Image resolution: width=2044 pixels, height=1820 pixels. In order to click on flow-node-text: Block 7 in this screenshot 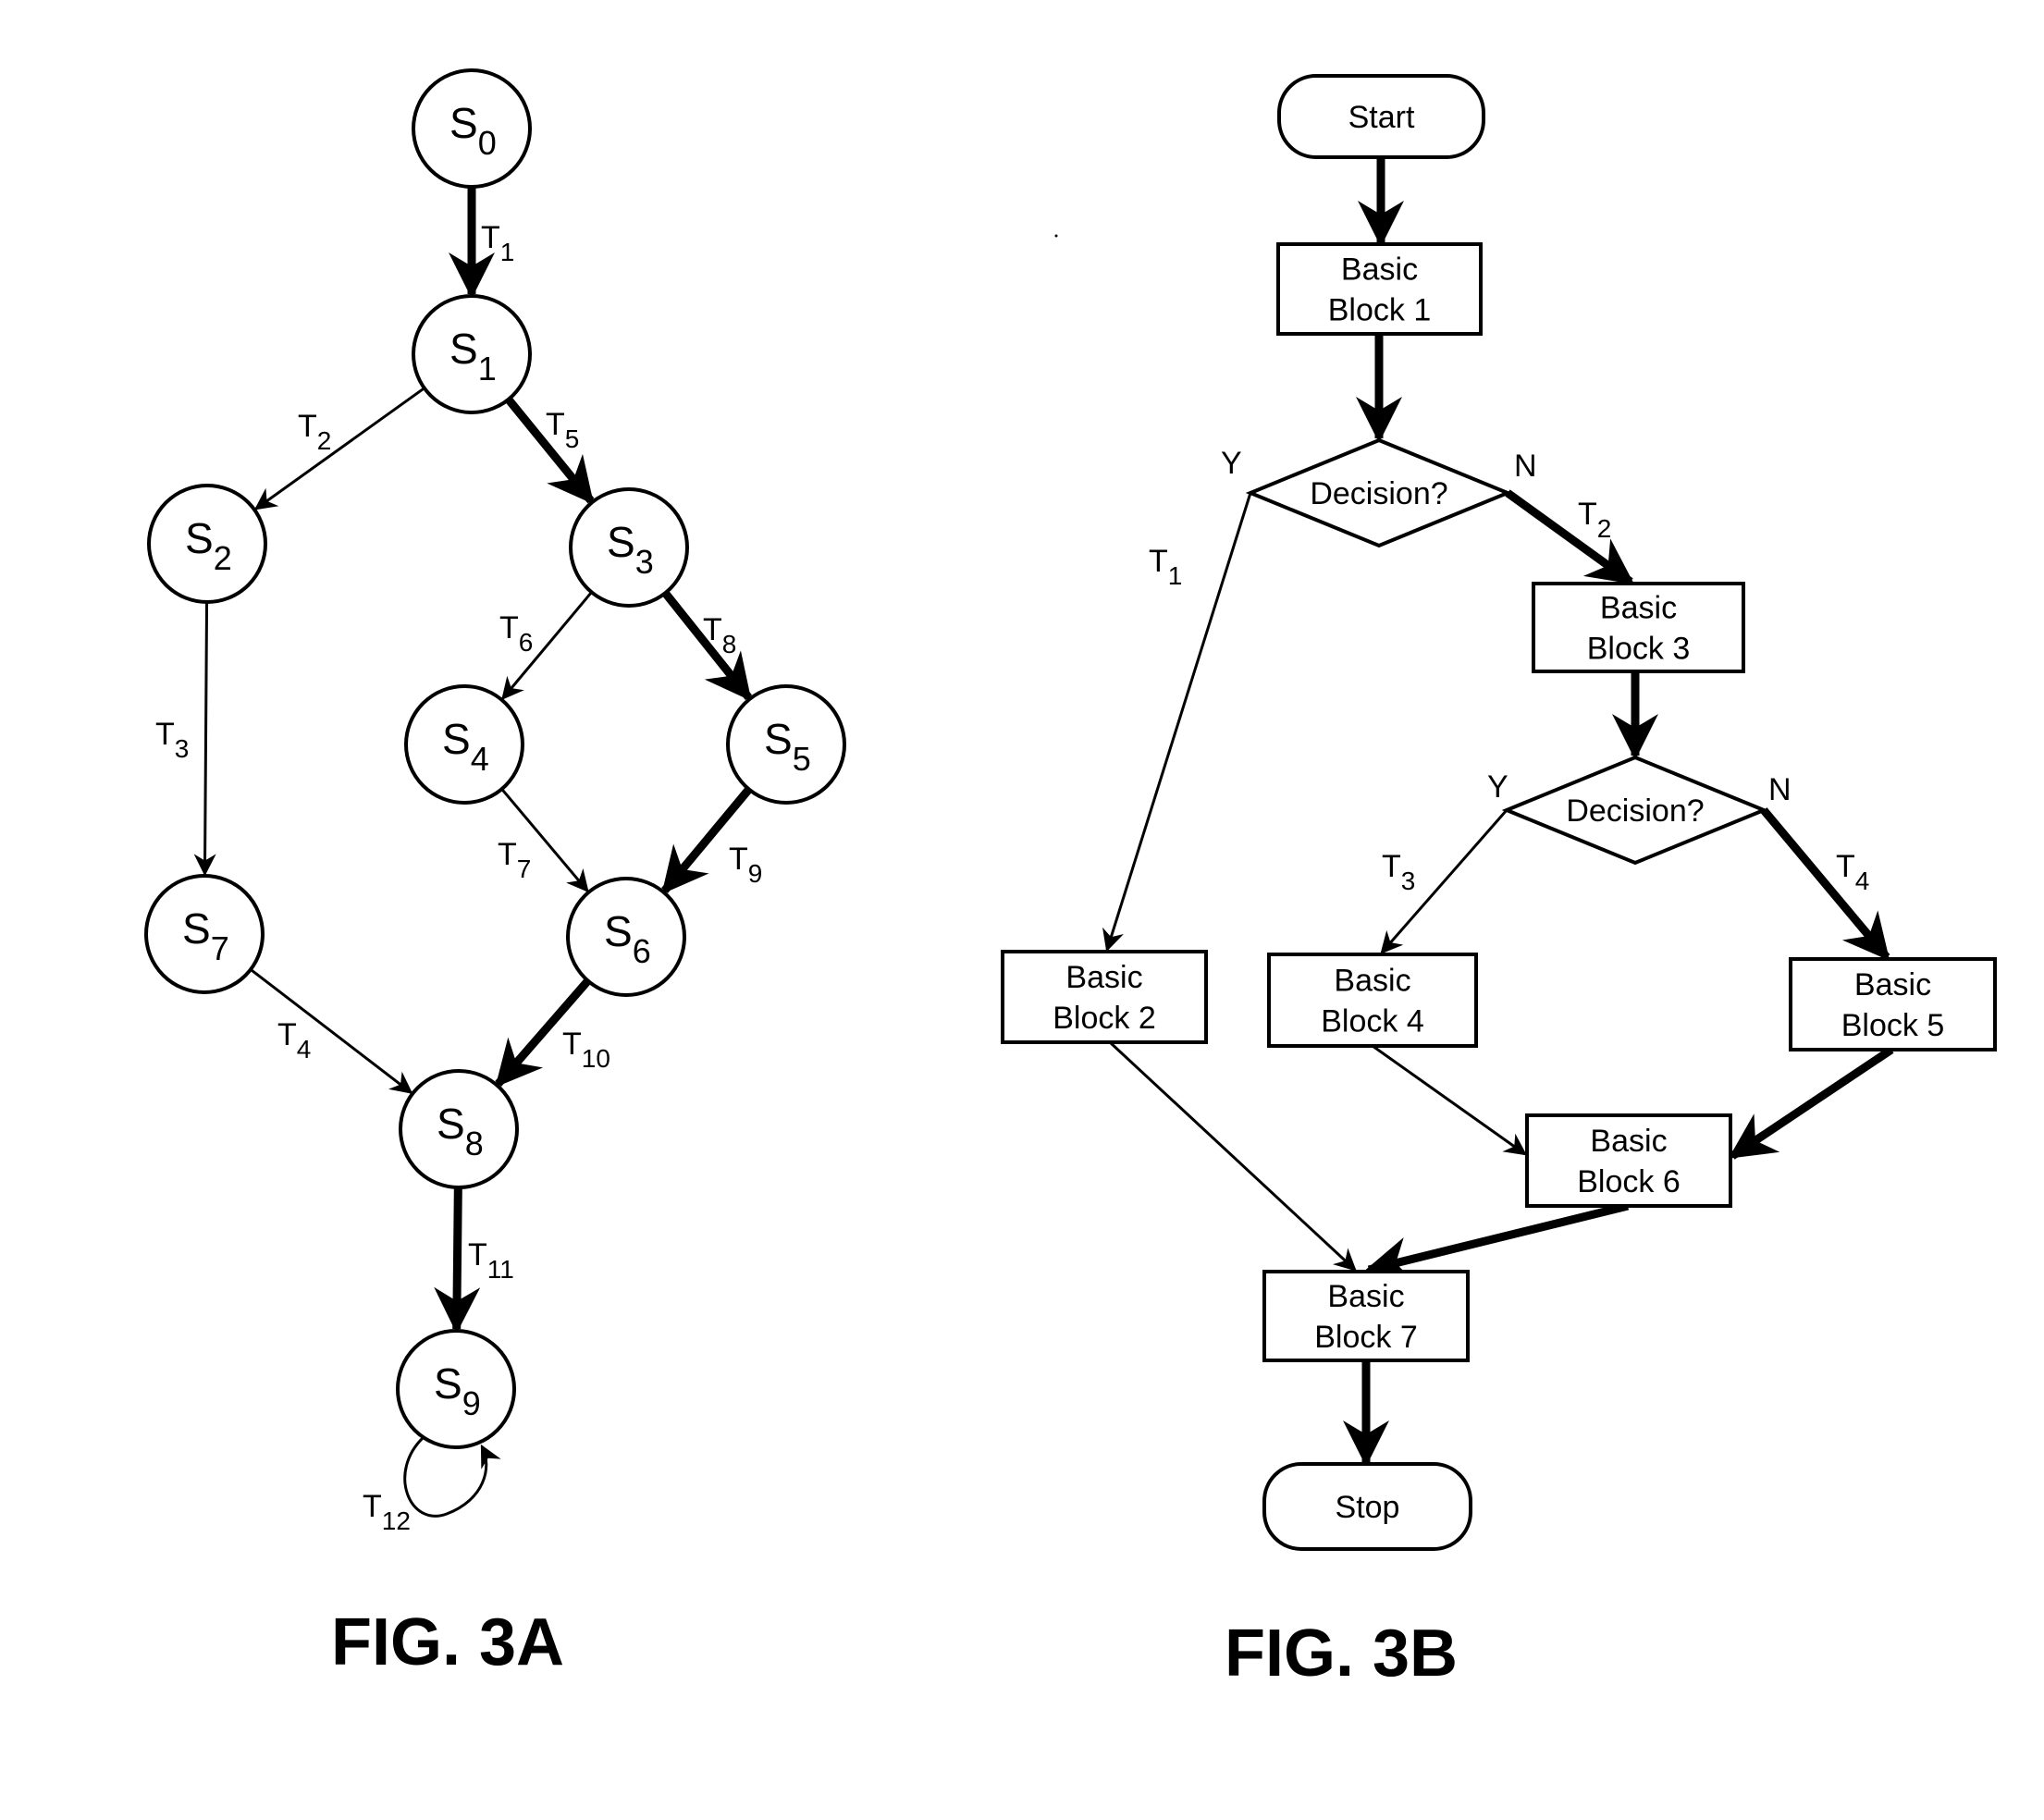, I will do `click(1366, 1337)`.